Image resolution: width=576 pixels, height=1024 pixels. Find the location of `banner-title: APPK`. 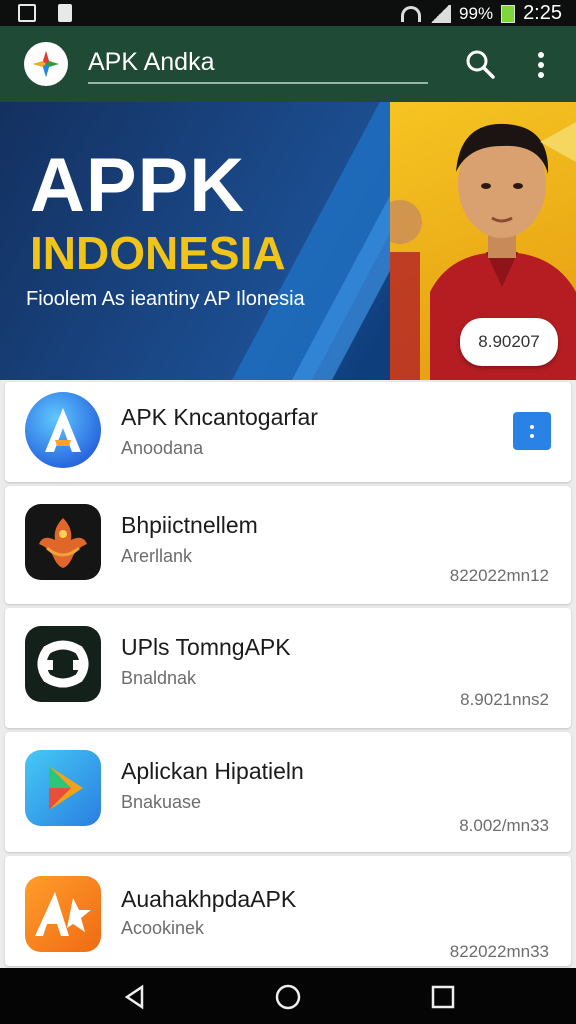

banner-title: APPK is located at coordinates (138, 185).